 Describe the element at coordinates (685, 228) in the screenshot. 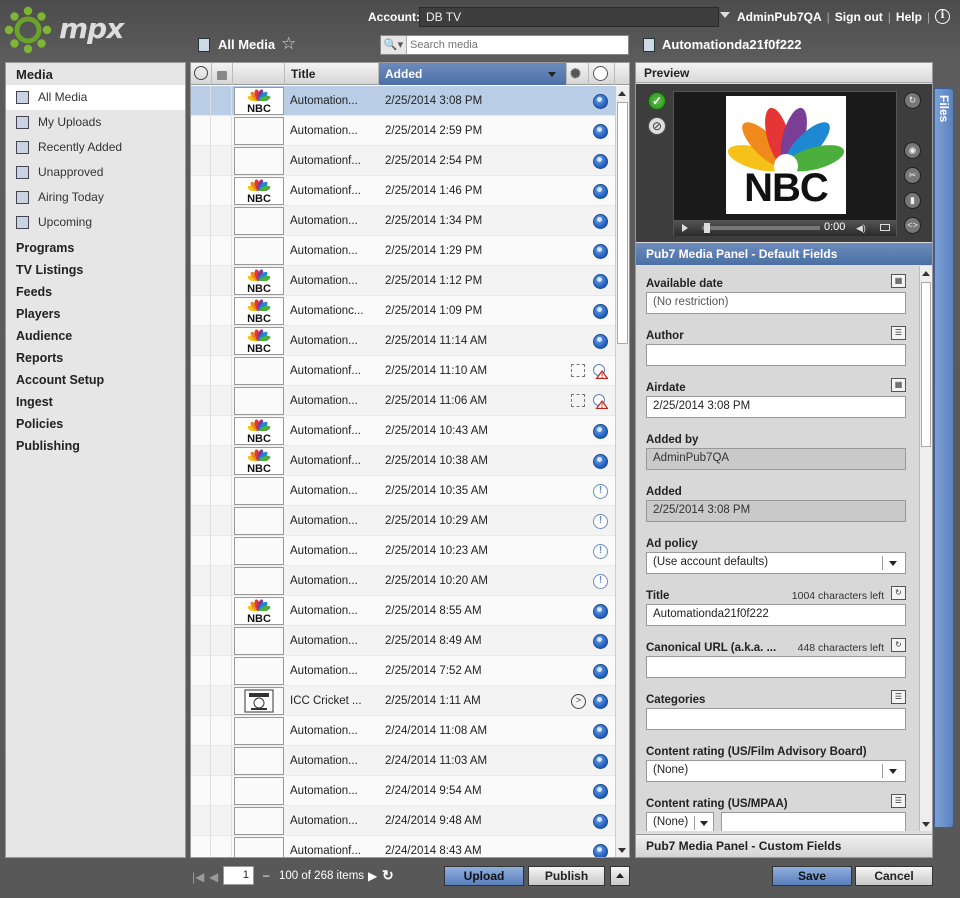

I see `play-icon` at that location.